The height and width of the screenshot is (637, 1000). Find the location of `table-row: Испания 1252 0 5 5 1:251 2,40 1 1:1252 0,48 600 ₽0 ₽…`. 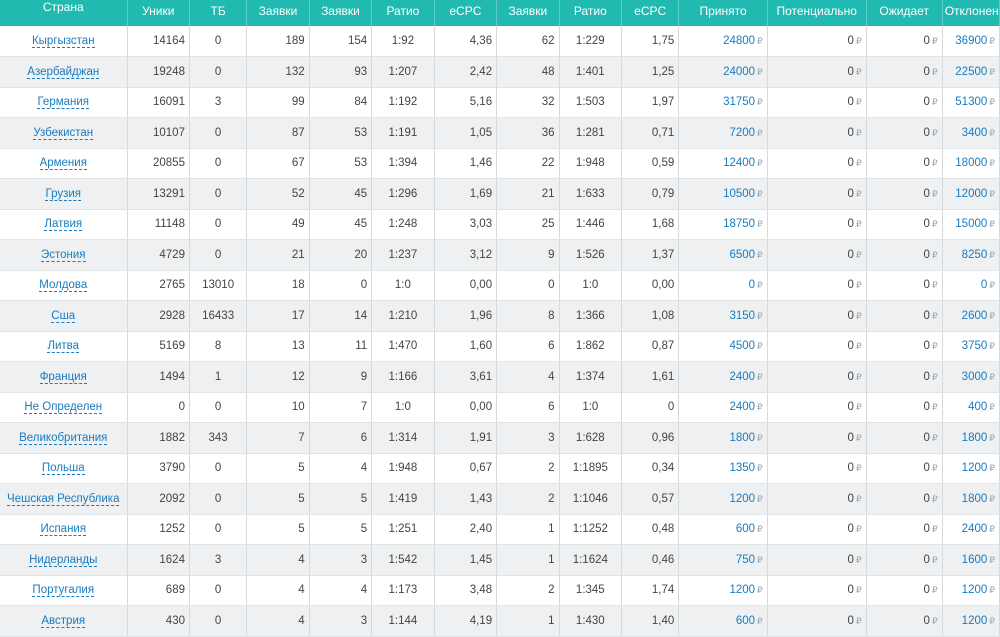

table-row: Испания 1252 0 5 5 1:251 2,40 1 1:1252 0,48 600 ₽0 ₽… is located at coordinates (500, 529).